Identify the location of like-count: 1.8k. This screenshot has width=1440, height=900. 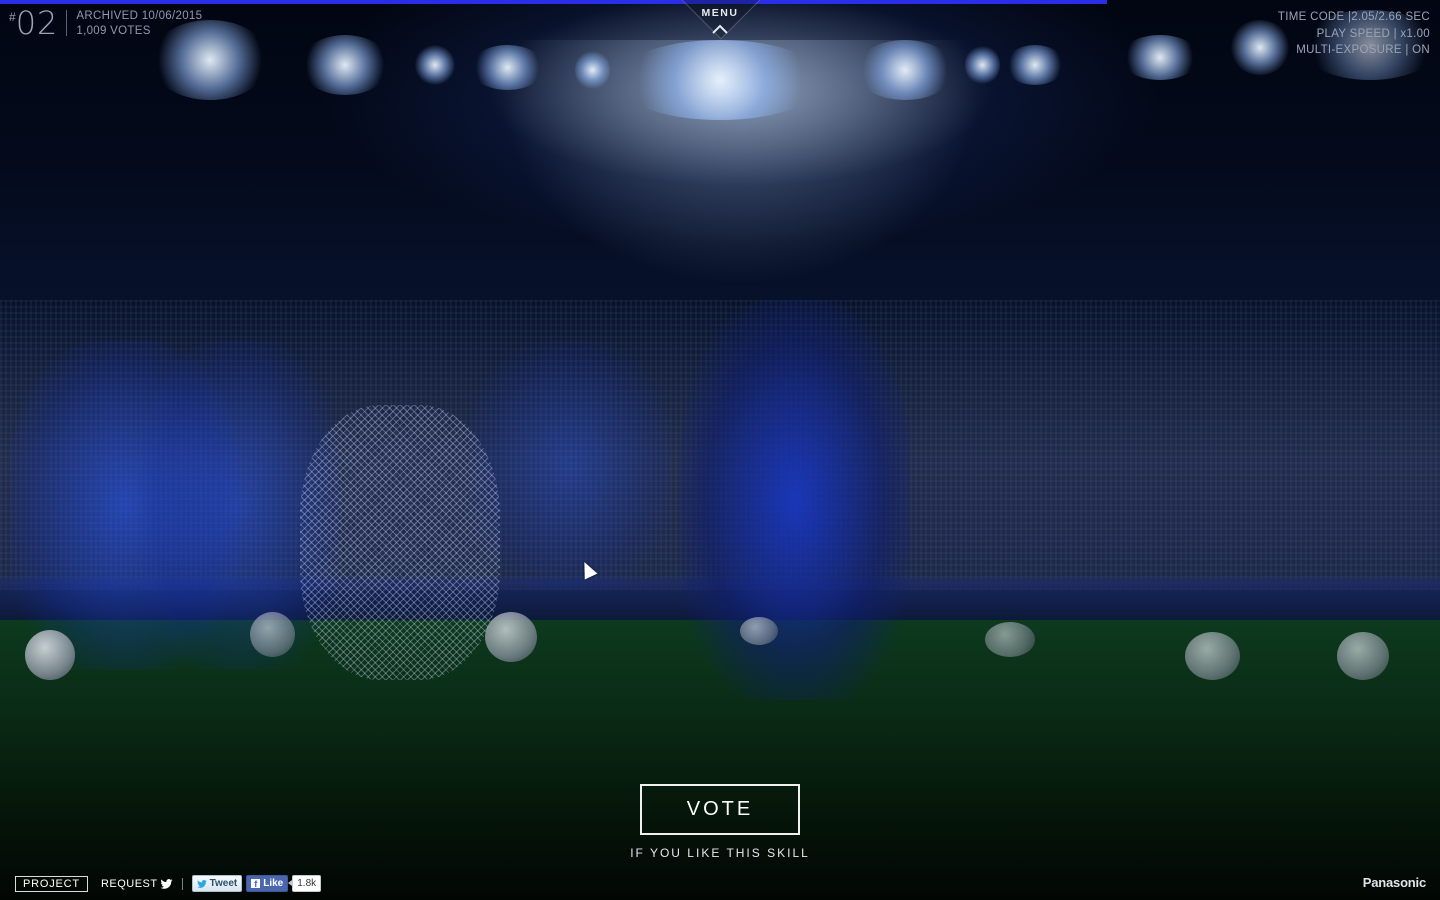
(305, 883).